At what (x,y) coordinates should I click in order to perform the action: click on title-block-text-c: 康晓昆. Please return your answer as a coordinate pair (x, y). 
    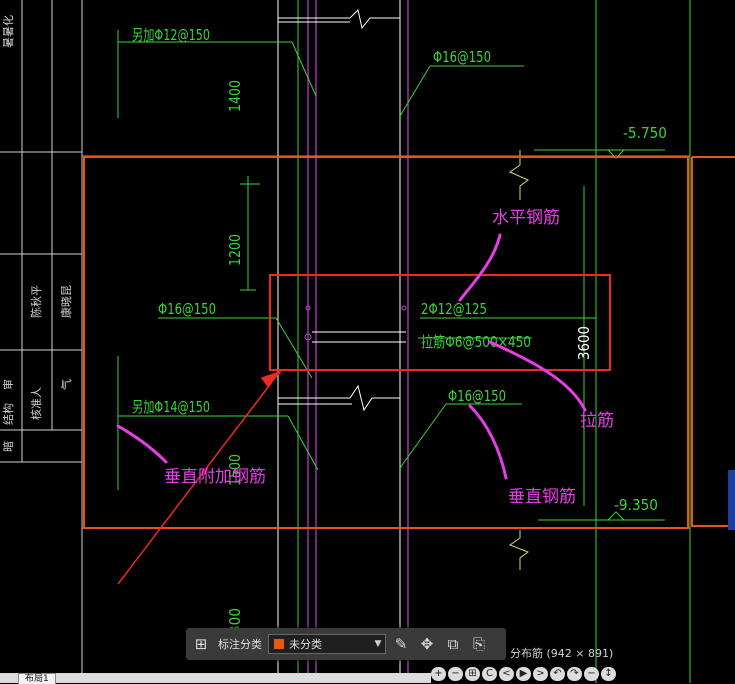
    Looking at the image, I should click on (66, 301).